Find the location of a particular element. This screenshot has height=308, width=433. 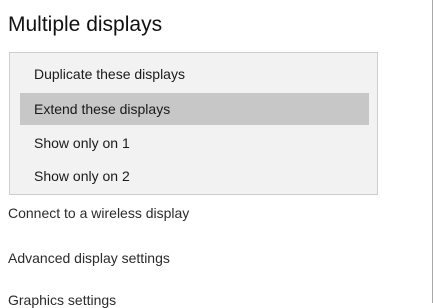

option-show-only-on-2: Show only on 2 is located at coordinates (194, 176).